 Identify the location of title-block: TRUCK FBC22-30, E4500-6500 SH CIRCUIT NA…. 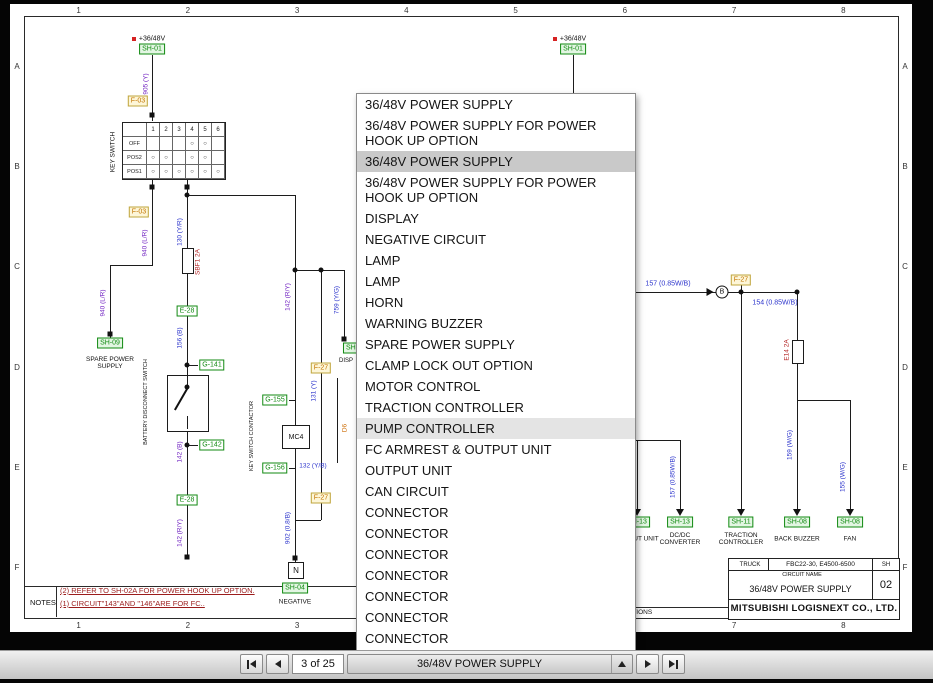
(814, 589).